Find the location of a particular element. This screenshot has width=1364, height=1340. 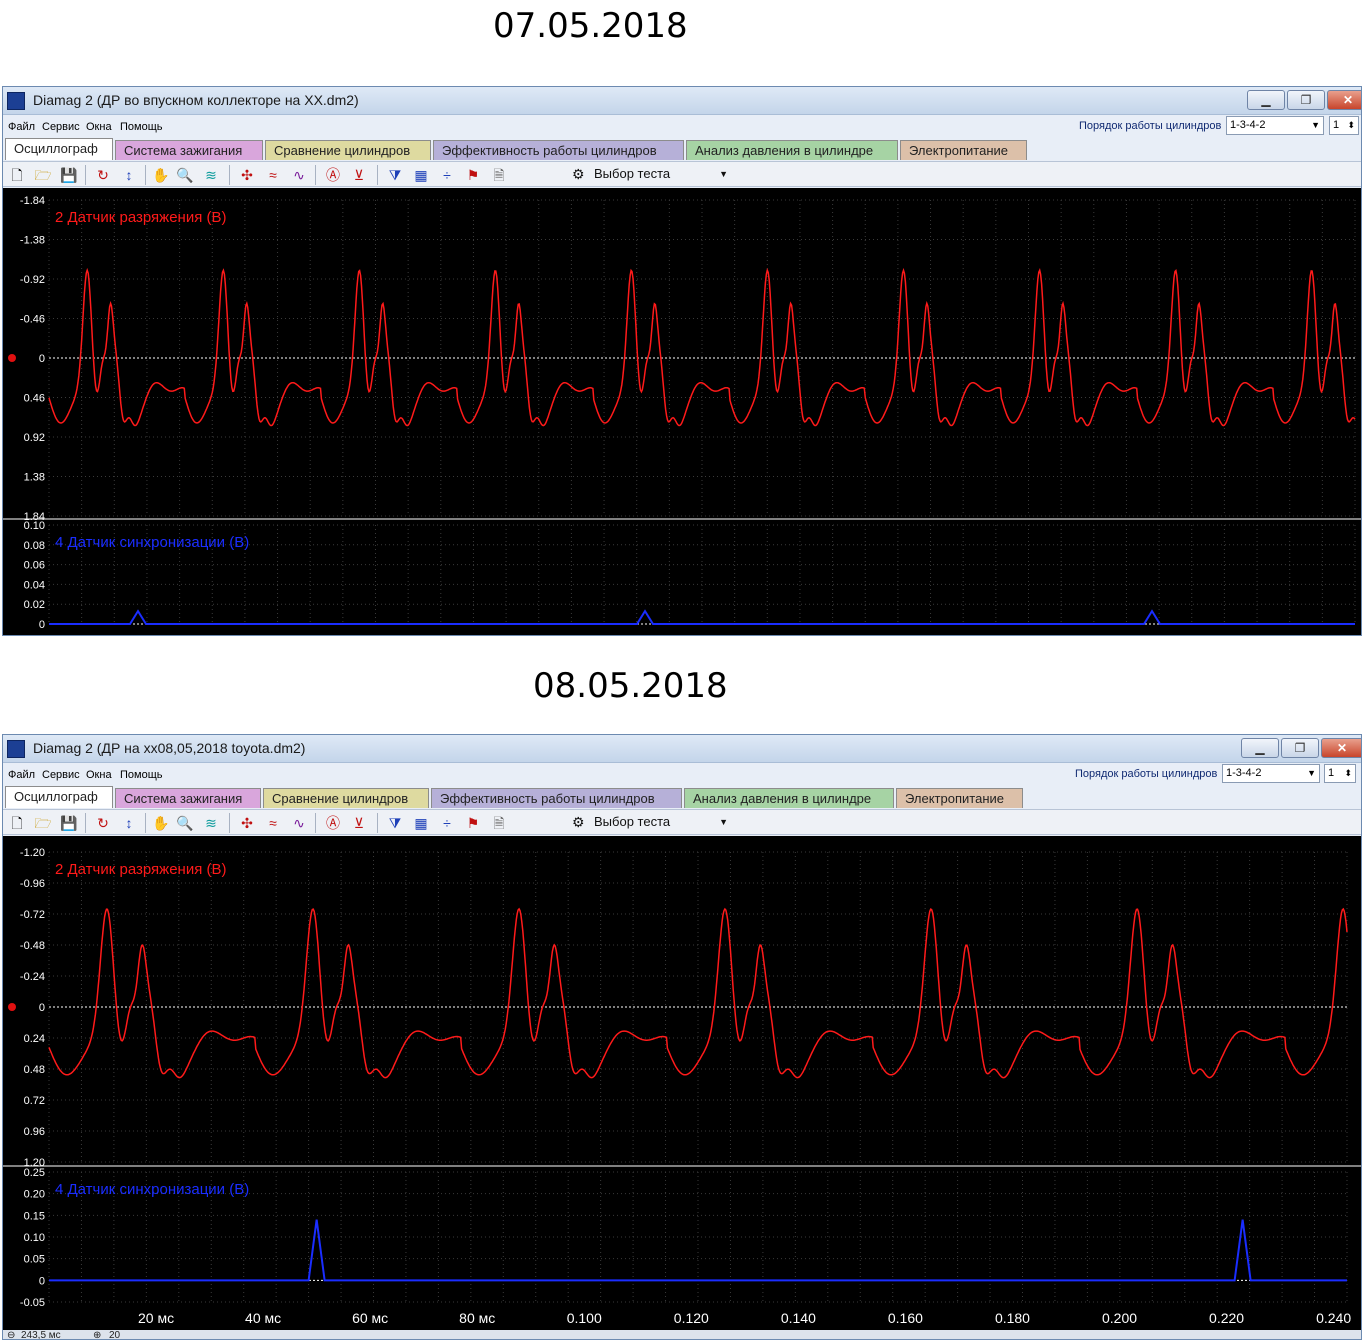

y-tick-label: 1.38 is located at coordinates (34, 478).